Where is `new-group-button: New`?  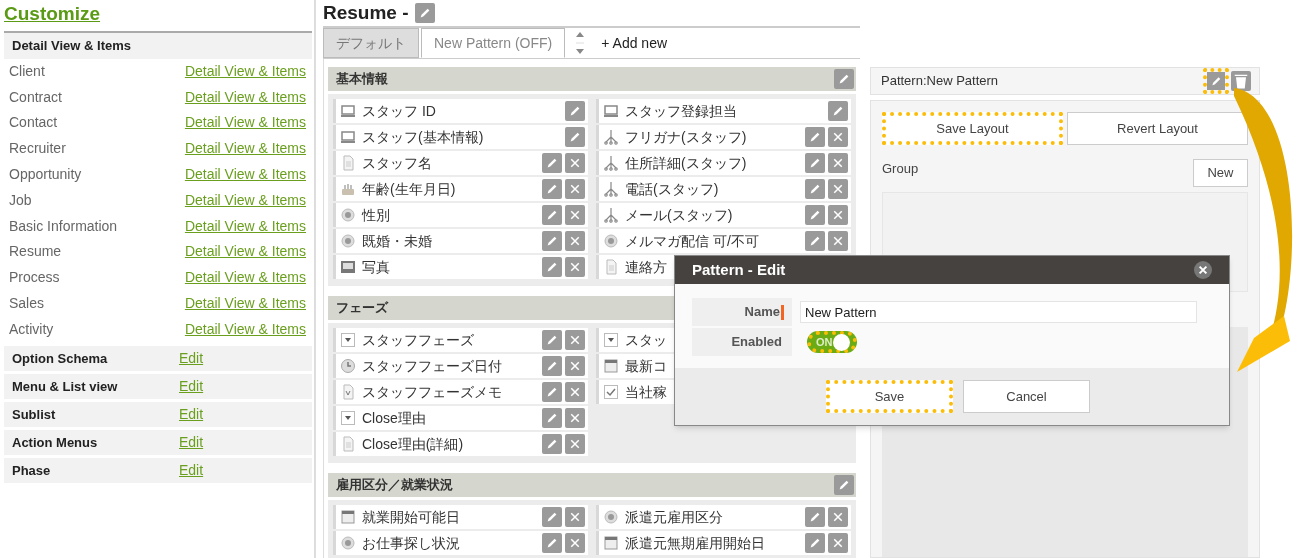
new-group-button: New is located at coordinates (1220, 173).